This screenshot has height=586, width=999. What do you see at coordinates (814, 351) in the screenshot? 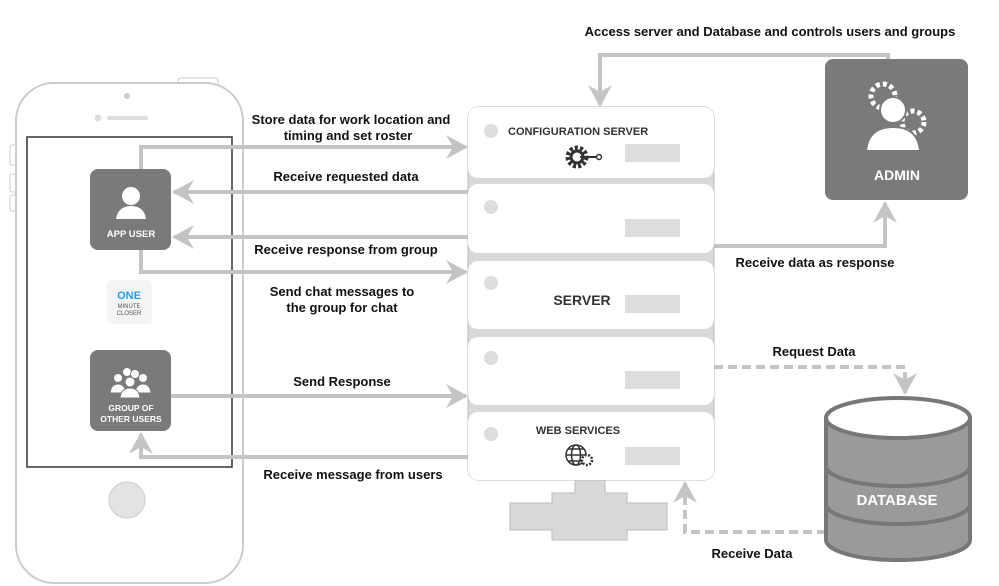
I see `label-request-data: Request Data` at bounding box center [814, 351].